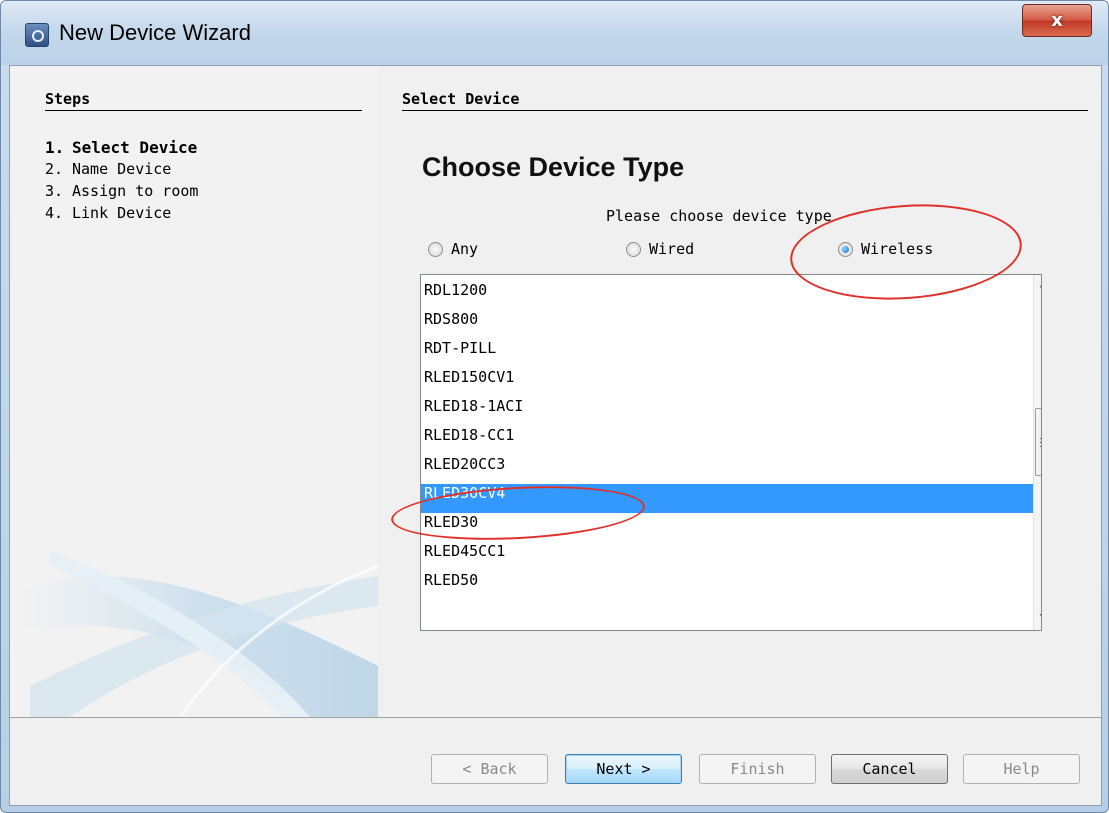  Describe the element at coordinates (55, 147) in the screenshot. I see `step-number: 1.` at that location.